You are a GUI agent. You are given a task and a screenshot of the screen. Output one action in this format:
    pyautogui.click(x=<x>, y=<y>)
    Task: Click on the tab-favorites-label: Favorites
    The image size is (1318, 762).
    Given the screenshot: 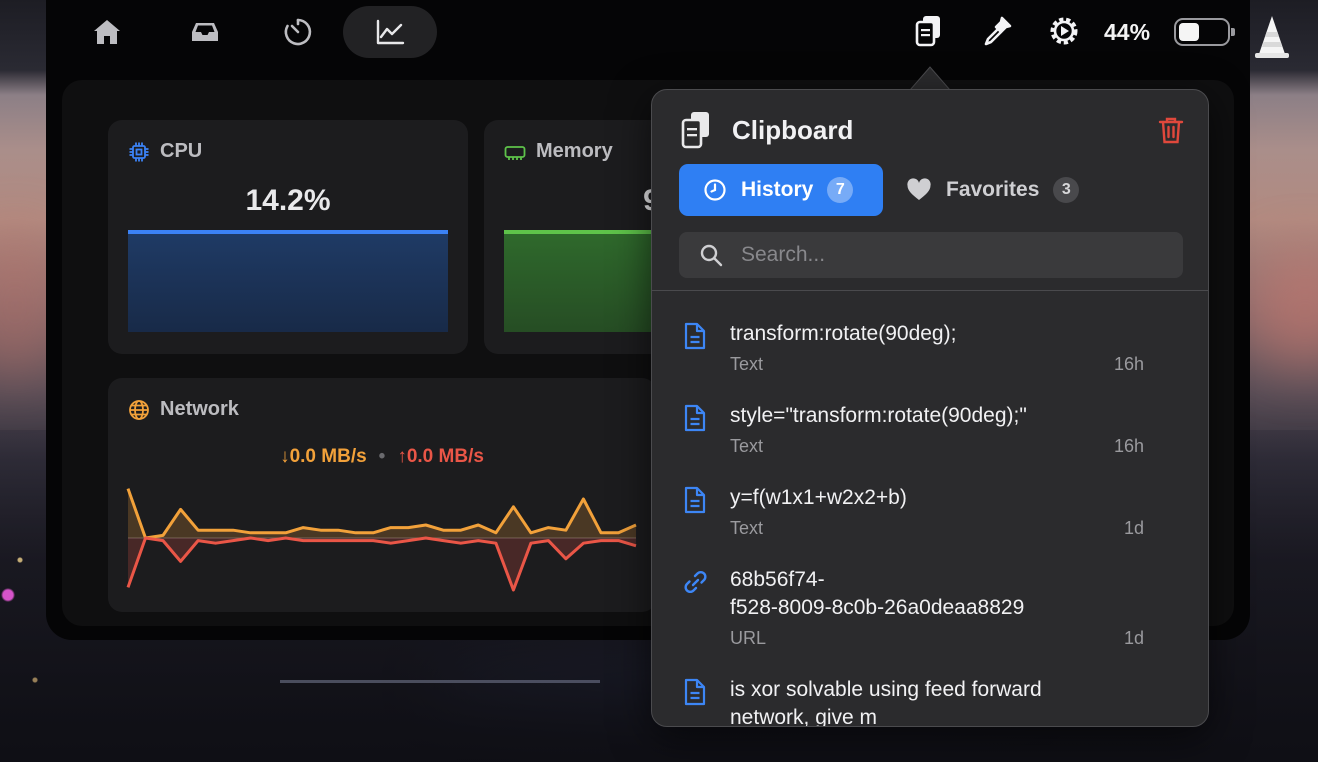 What is the action you would take?
    pyautogui.click(x=993, y=189)
    